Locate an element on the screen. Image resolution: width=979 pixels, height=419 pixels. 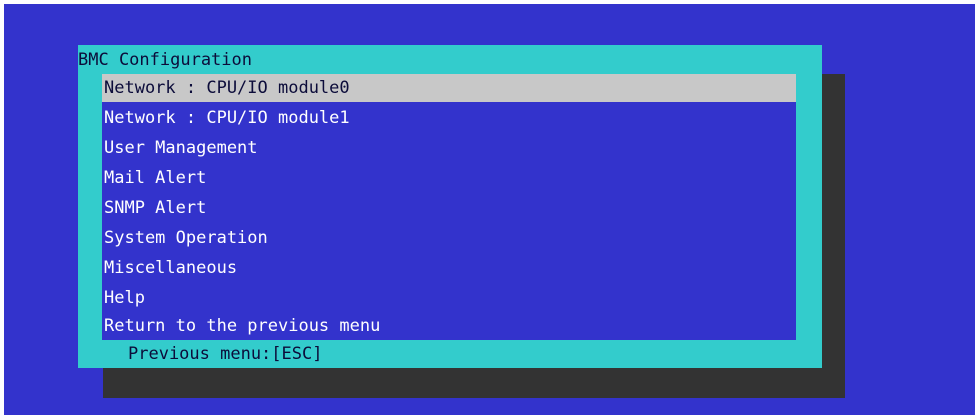
menu-item-user-management: User Management is located at coordinates (449, 148).